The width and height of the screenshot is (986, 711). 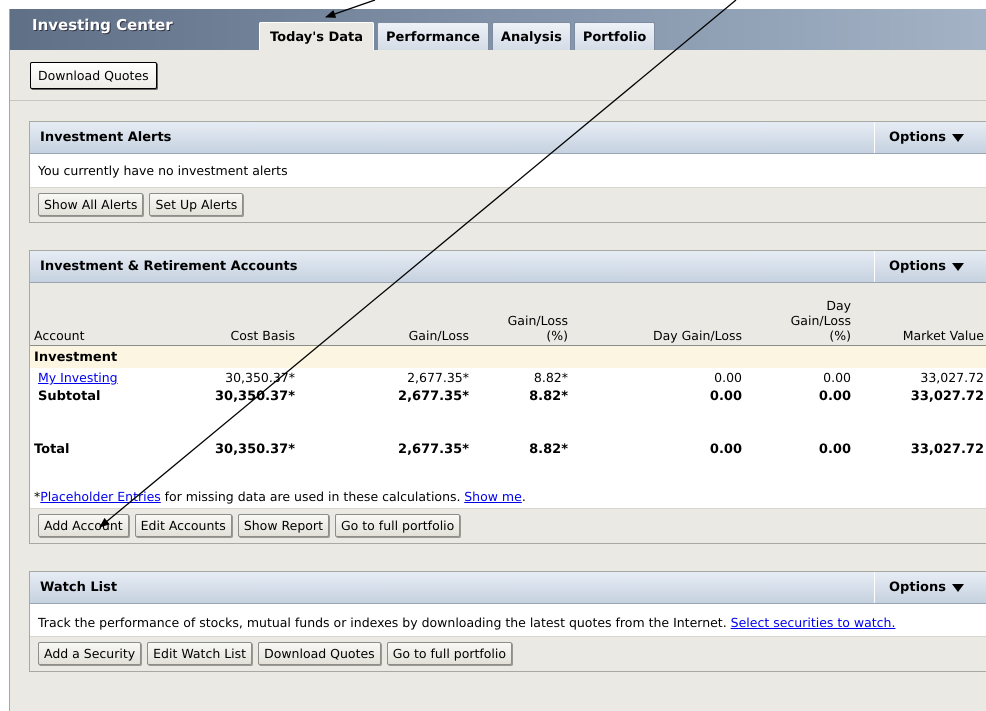 What do you see at coordinates (93, 75) in the screenshot?
I see `download-quotes-button: Download Quotes` at bounding box center [93, 75].